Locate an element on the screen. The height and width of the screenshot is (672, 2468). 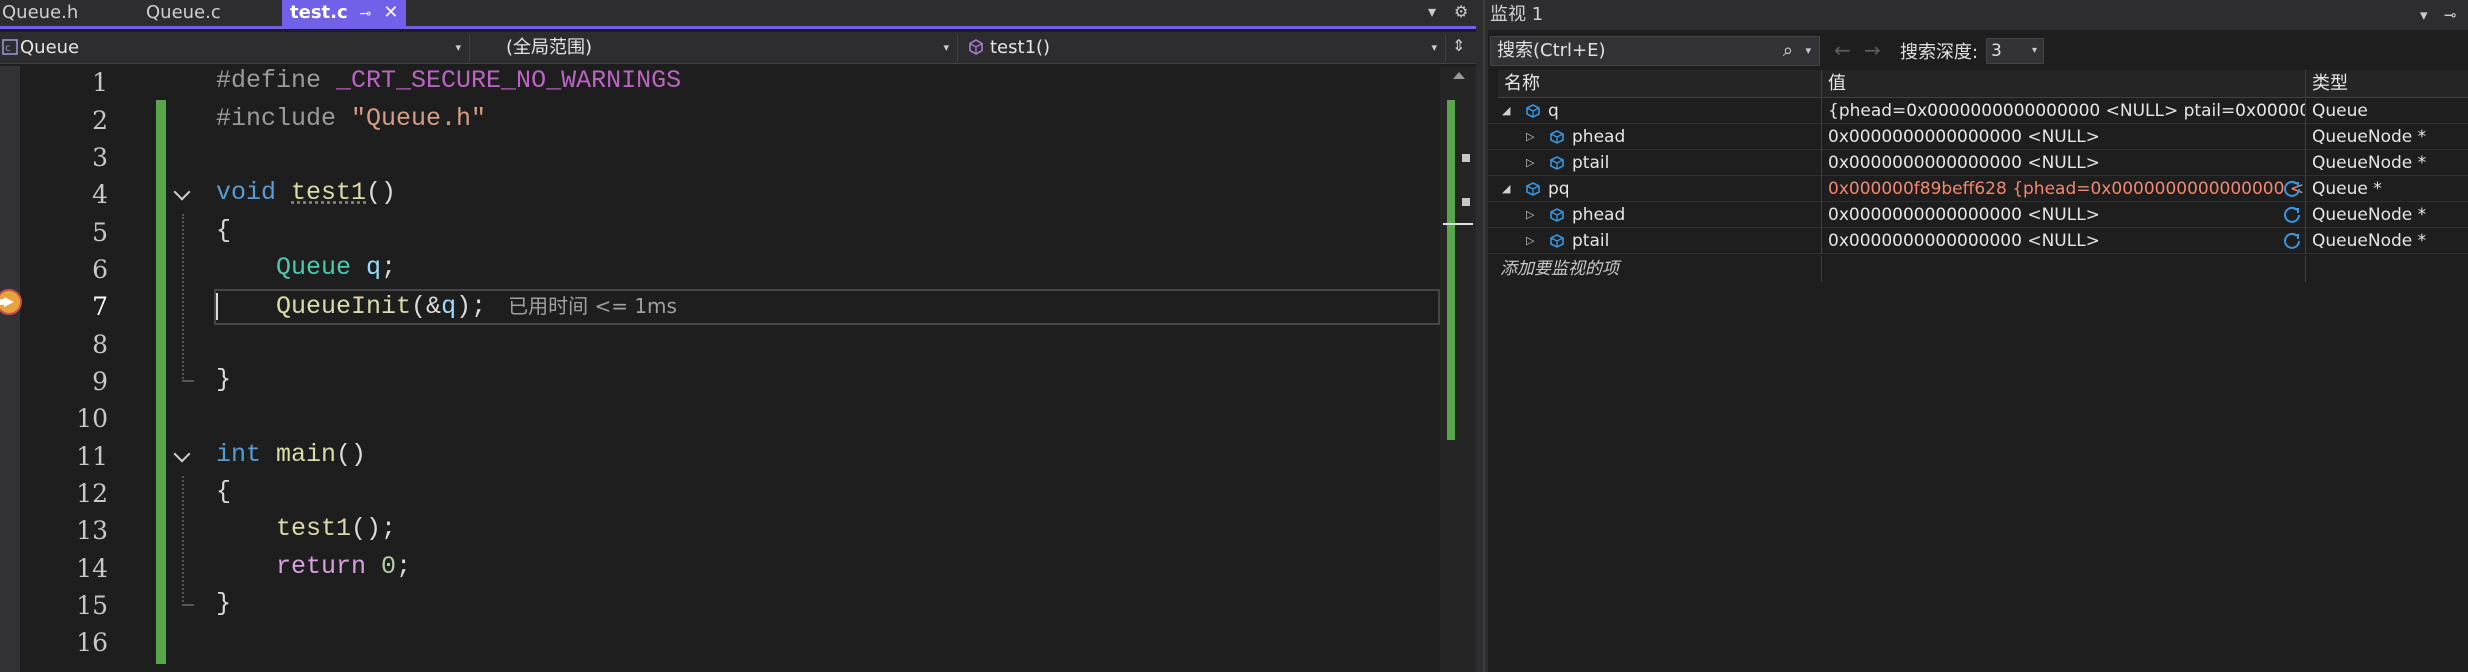
c-file-icon: c is located at coordinates (10, 47).